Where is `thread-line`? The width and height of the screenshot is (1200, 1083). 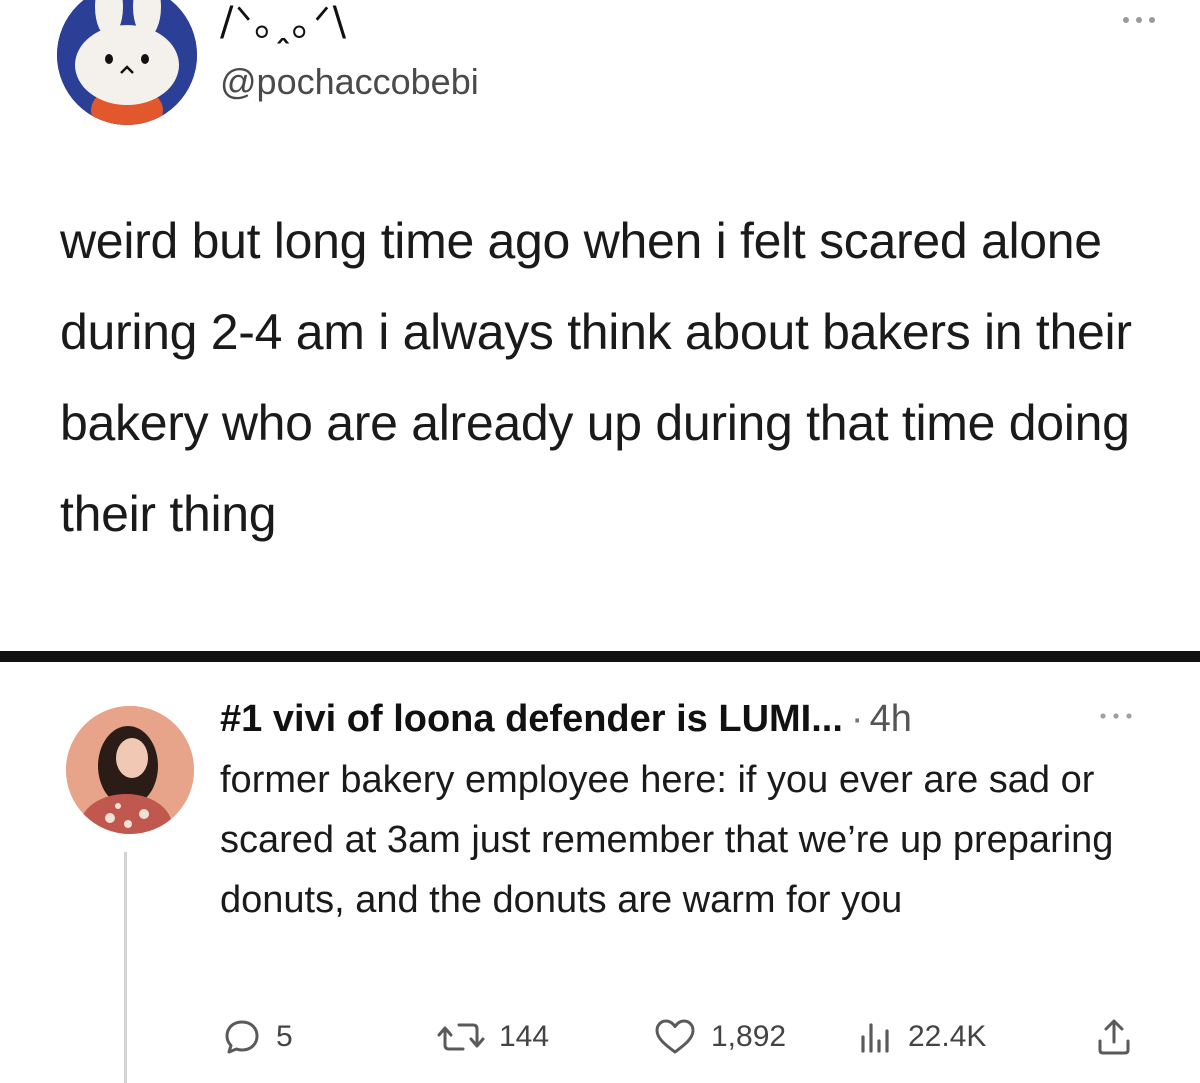
thread-line is located at coordinates (125, 967).